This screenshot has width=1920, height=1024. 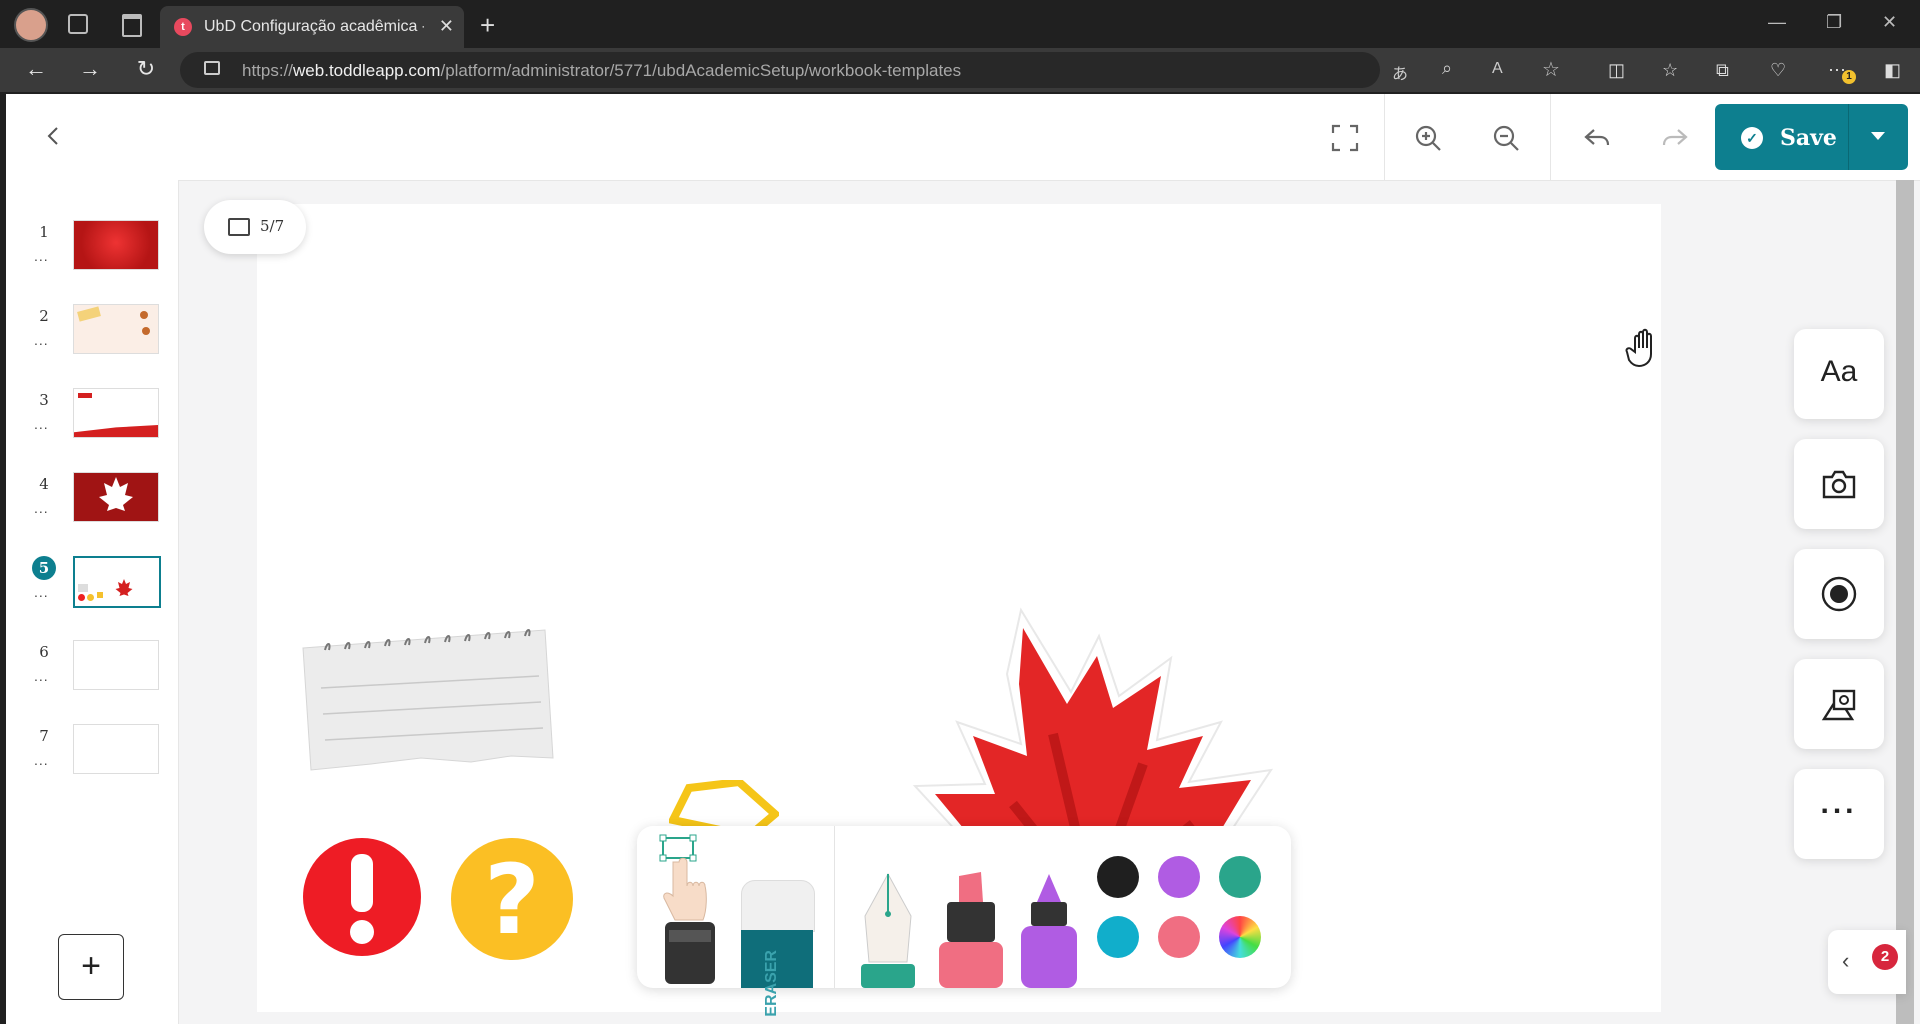 I want to click on color-swatch-black, so click(x=1118, y=877).